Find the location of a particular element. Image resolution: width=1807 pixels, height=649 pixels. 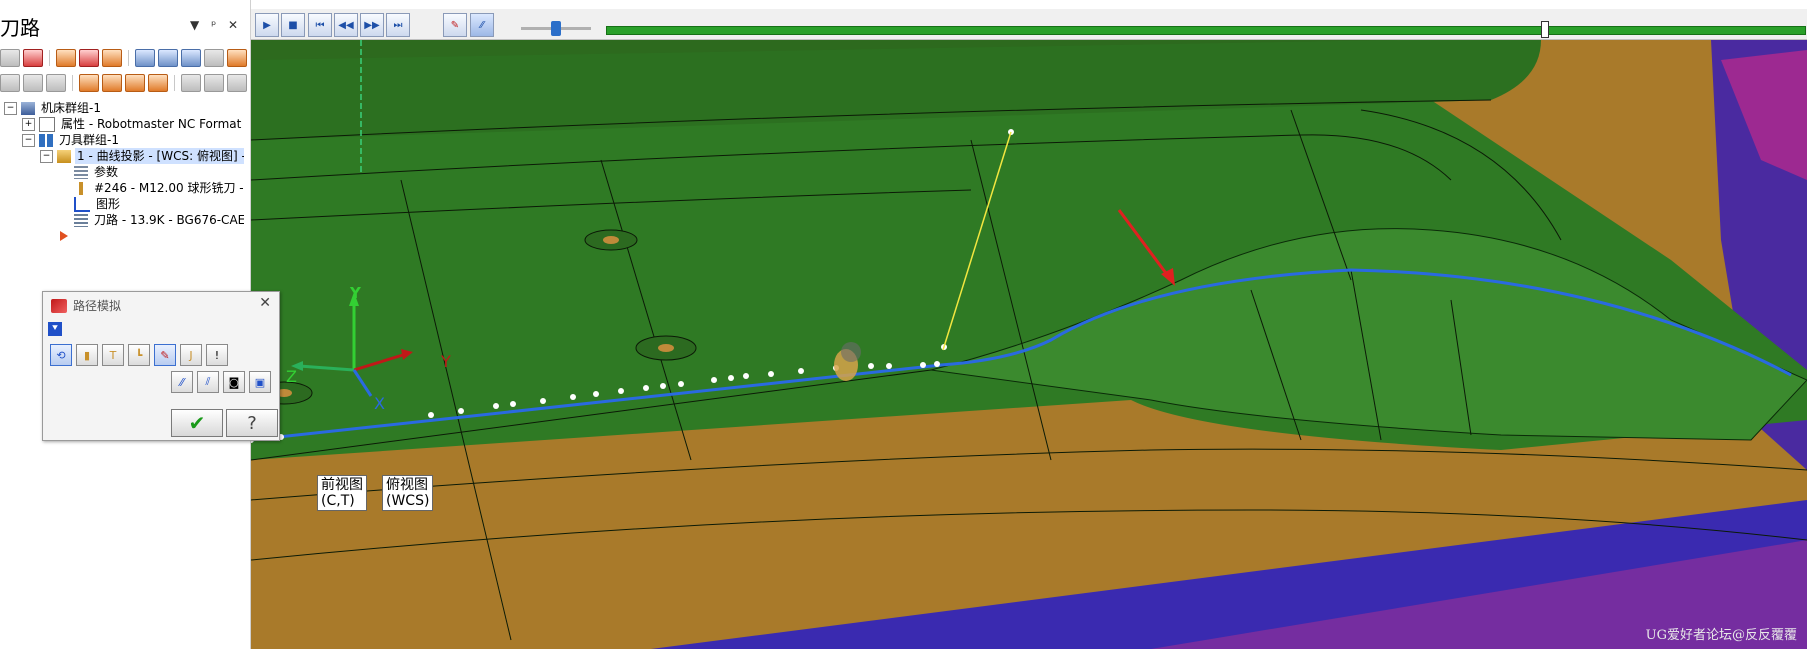

tree-item-machine-group: − 机床群组-1 is located at coordinates (124, 108).